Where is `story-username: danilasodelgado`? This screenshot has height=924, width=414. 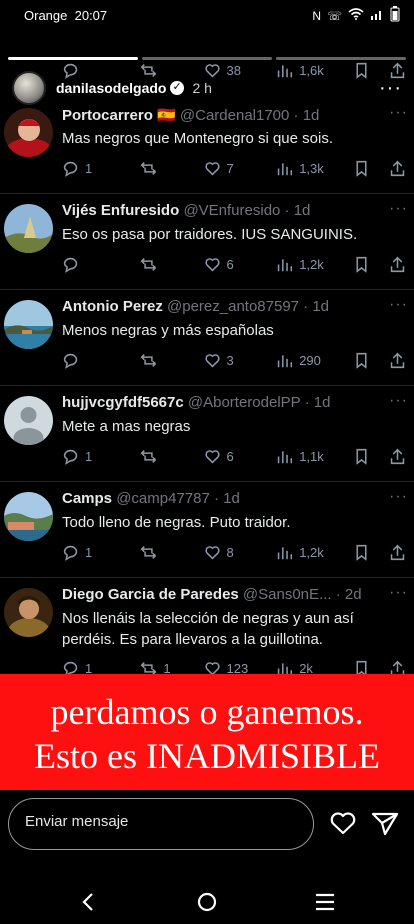 story-username: danilasodelgado is located at coordinates (111, 88).